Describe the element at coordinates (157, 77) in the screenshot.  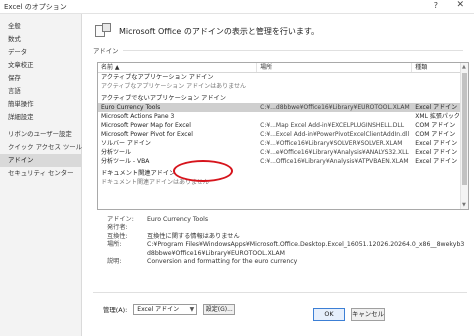
I see `group-title-active: アクティブなアプリケーション アドイン` at that location.